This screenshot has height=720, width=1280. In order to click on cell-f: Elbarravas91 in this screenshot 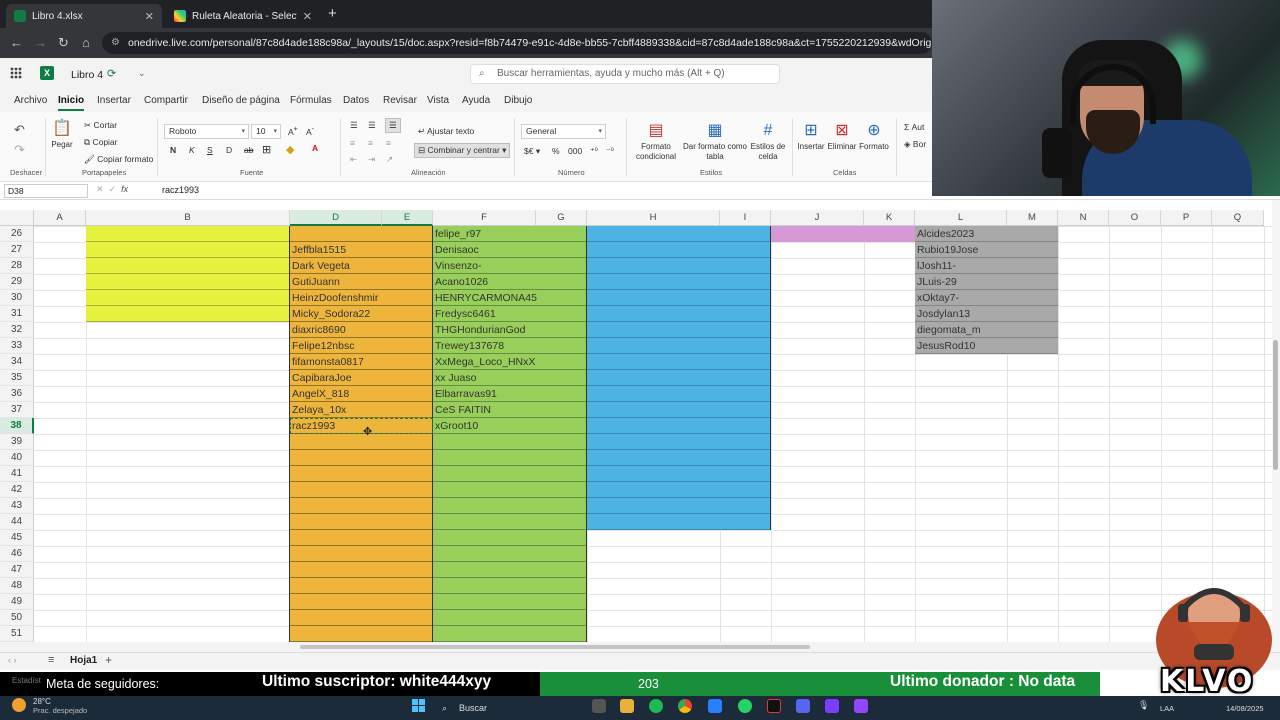, I will do `click(509, 394)`.